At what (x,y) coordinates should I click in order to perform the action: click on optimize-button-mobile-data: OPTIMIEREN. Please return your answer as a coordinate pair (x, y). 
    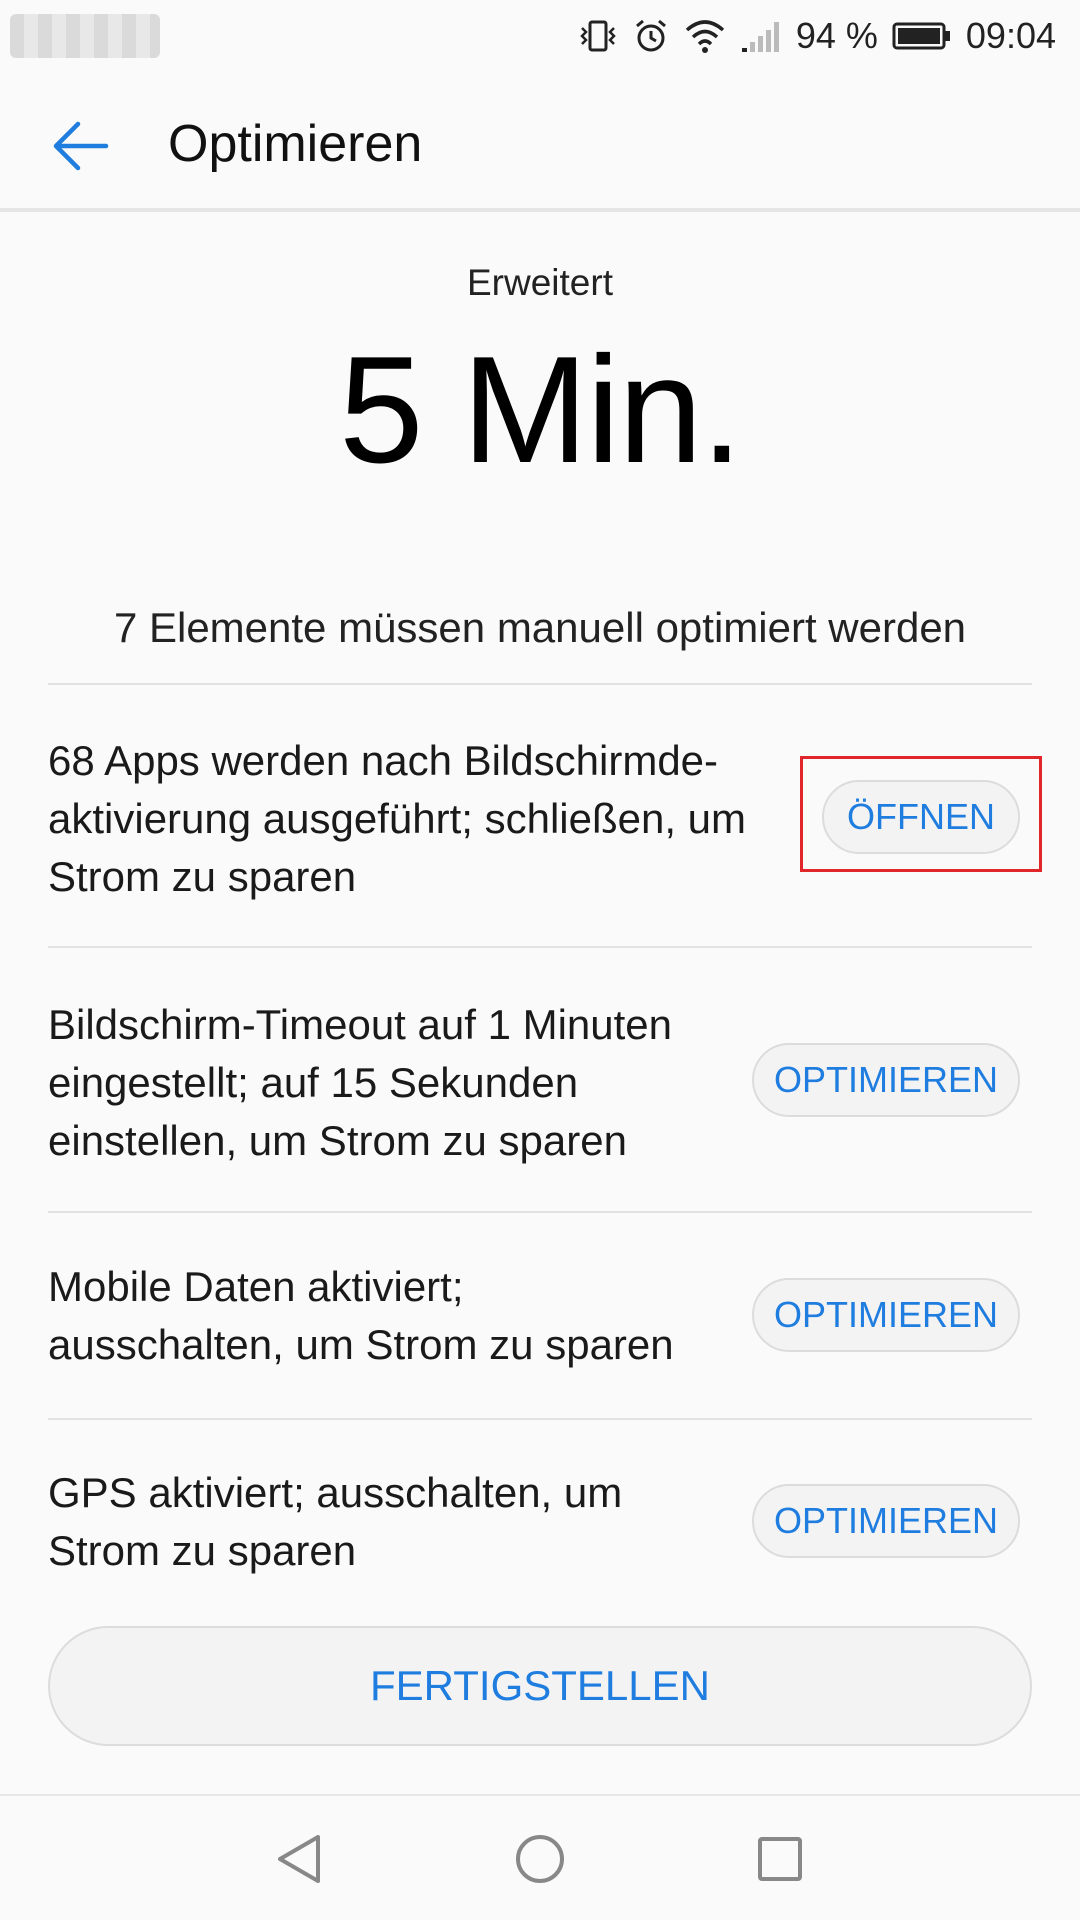
    Looking at the image, I should click on (886, 1315).